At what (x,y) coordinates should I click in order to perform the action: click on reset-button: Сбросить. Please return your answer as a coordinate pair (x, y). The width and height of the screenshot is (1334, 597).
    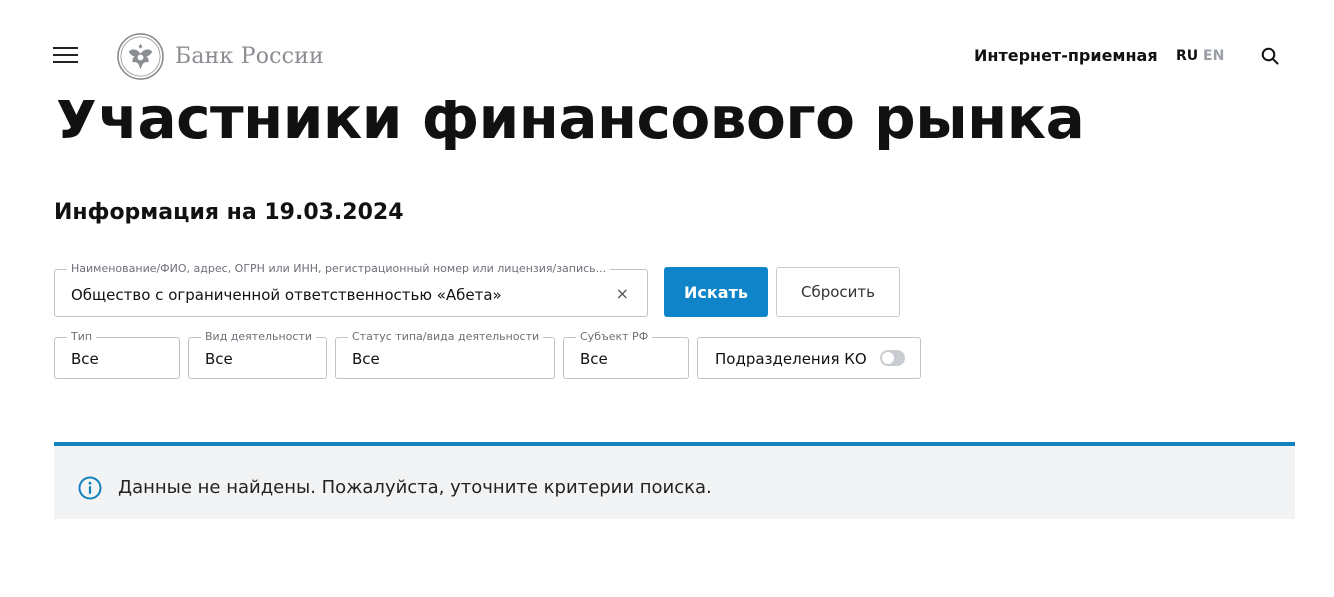
    Looking at the image, I should click on (838, 292).